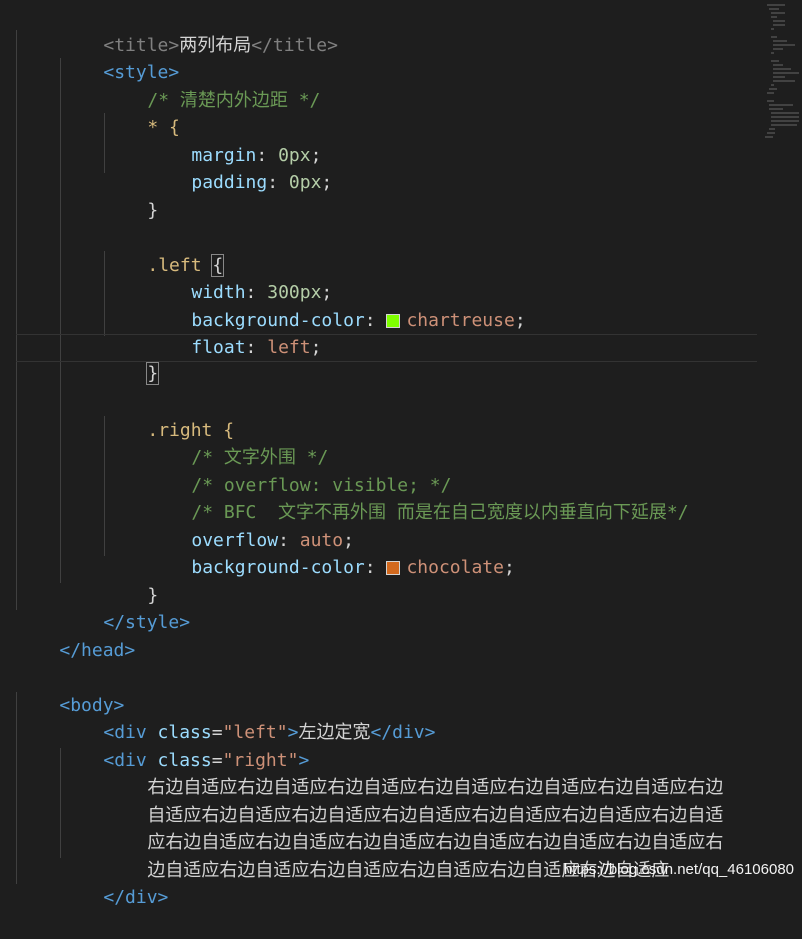 This screenshot has width=802, height=939. What do you see at coordinates (386, 525) in the screenshot?
I see `code-line: overflow: auto;` at bounding box center [386, 525].